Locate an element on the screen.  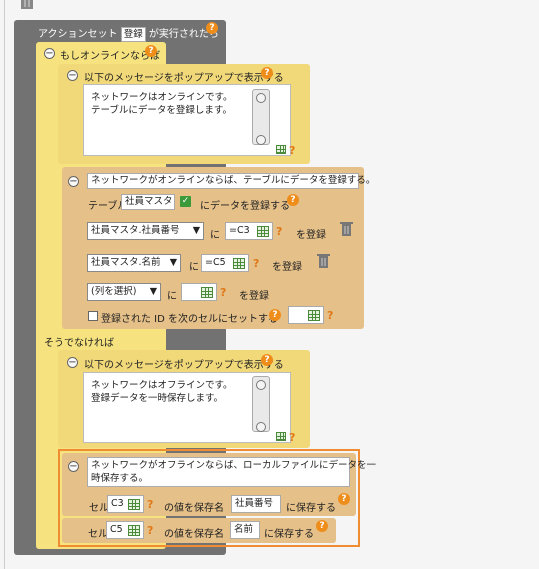
column-select: (列を選択) ▼ is located at coordinates (124, 292).